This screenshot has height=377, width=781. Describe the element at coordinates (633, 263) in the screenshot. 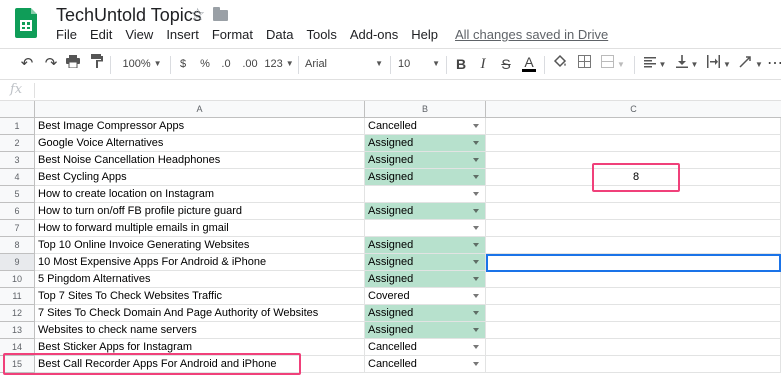

I see `active-cell-c9` at that location.